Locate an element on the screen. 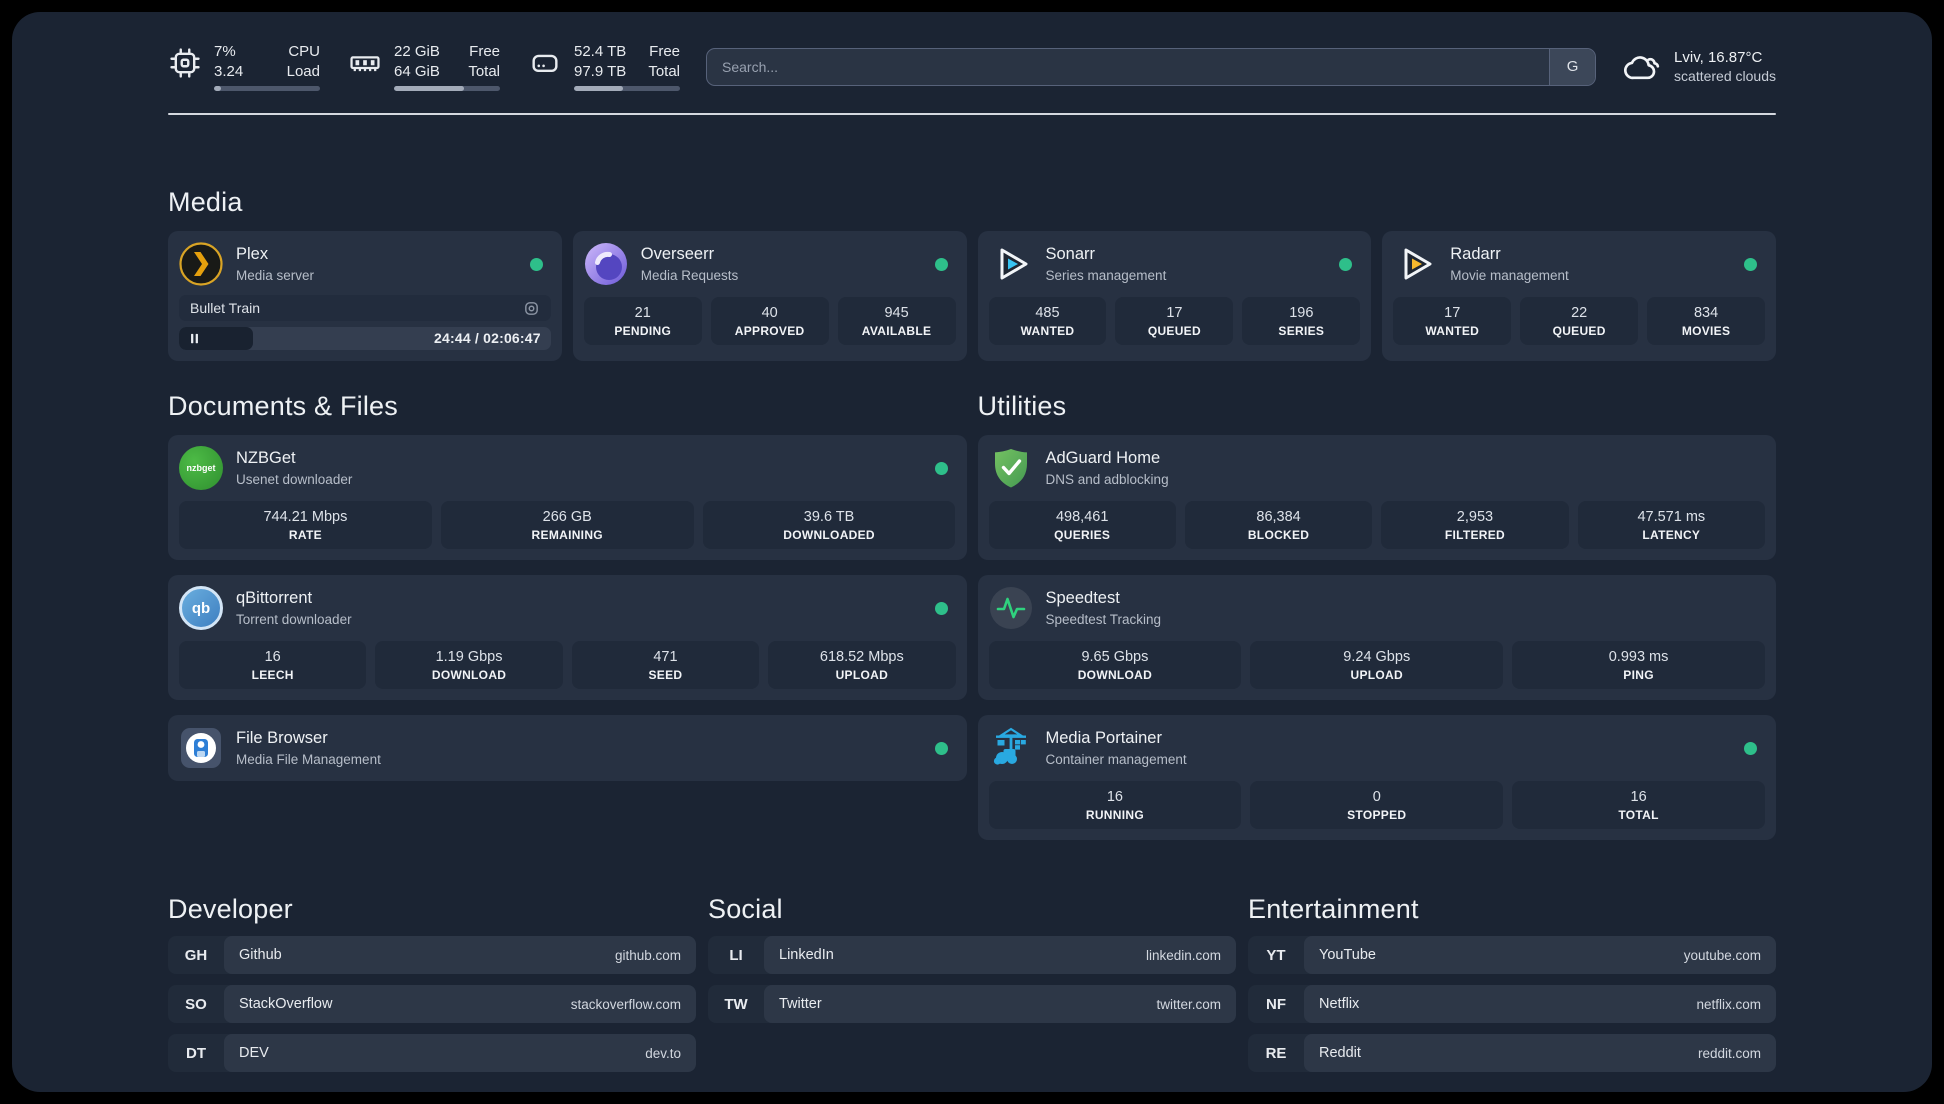 The height and width of the screenshot is (1104, 1944). overseerr-icon is located at coordinates (606, 264).